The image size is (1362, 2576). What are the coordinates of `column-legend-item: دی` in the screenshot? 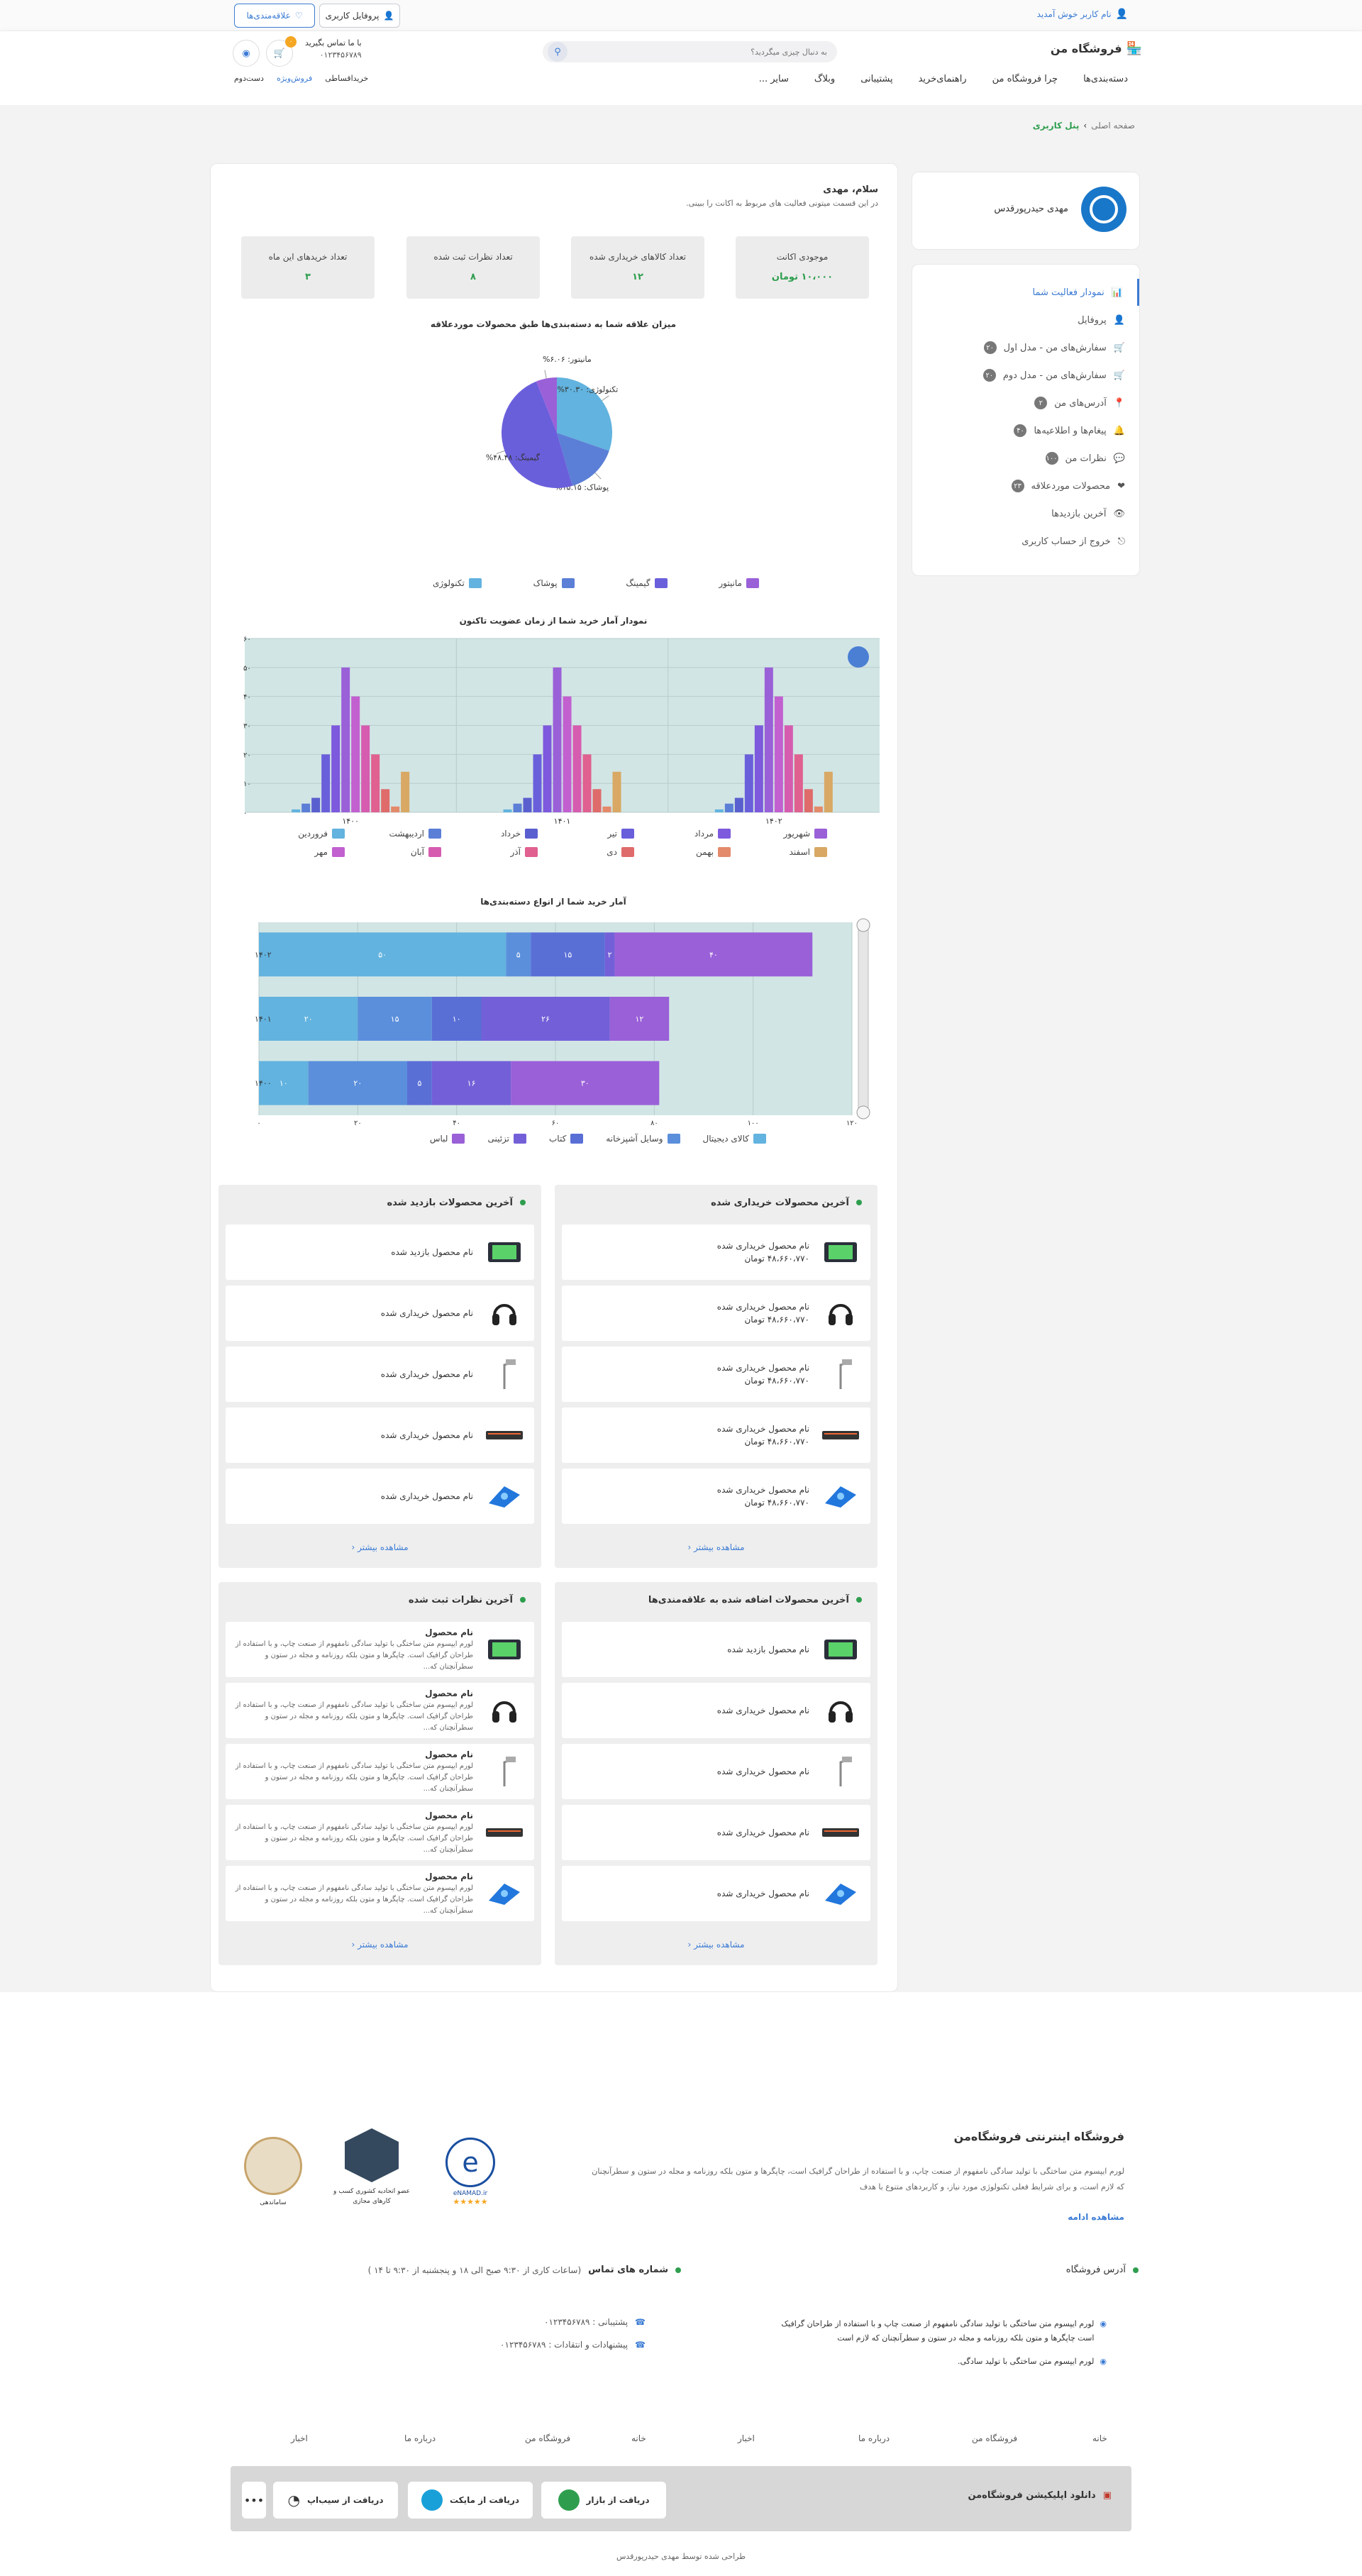 It's located at (586, 852).